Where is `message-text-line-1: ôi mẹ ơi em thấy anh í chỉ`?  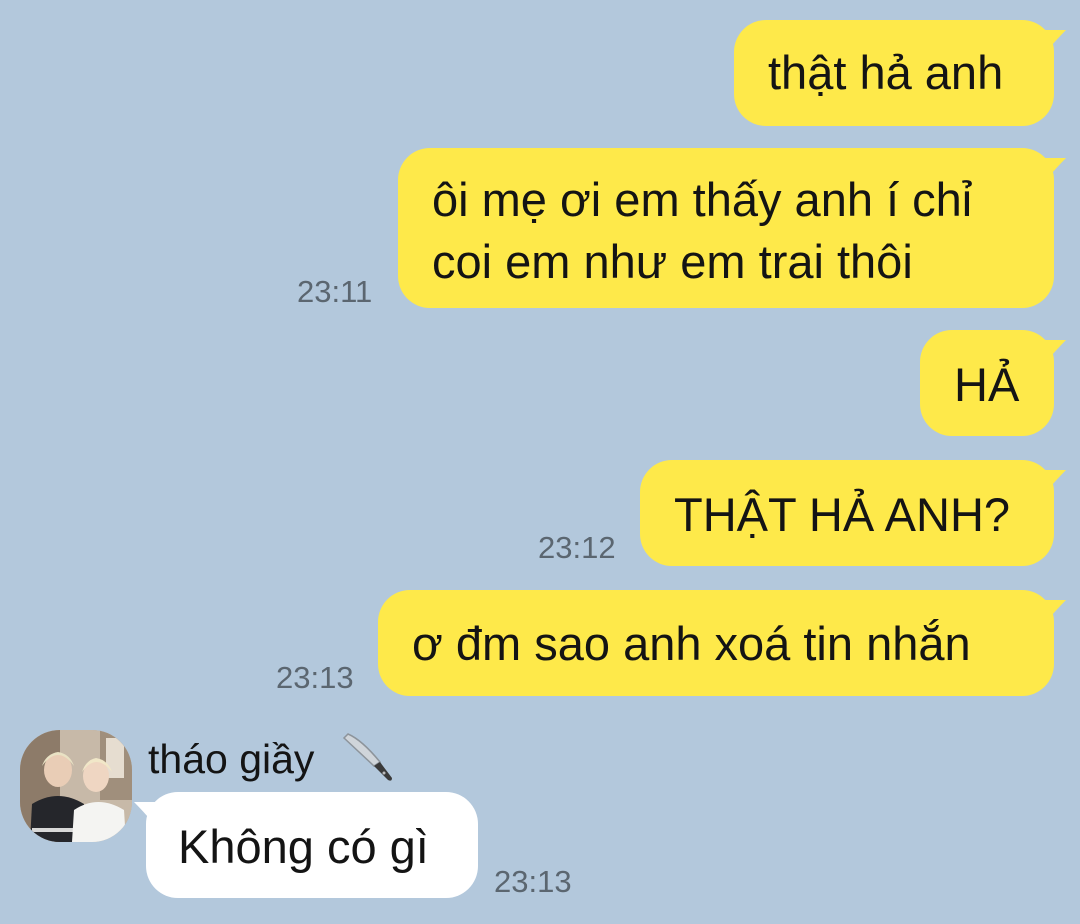 message-text-line-1: ôi mẹ ơi em thấy anh í chỉ is located at coordinates (702, 199).